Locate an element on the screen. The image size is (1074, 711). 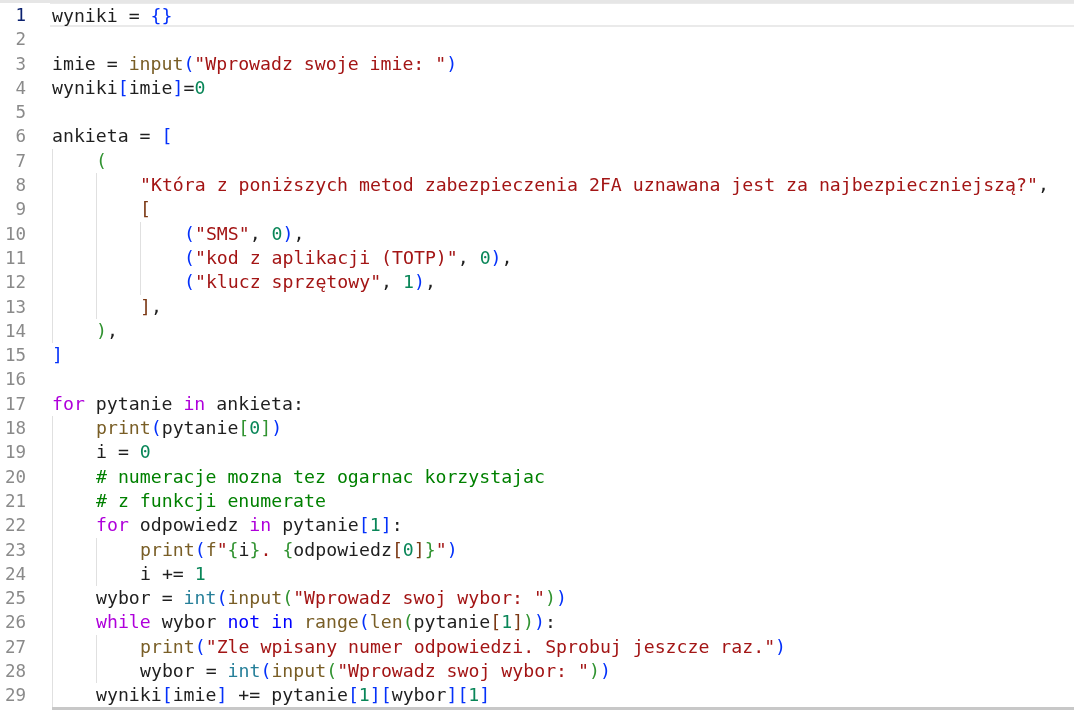
code-line: print(pytanie[0]) is located at coordinates (189, 428).